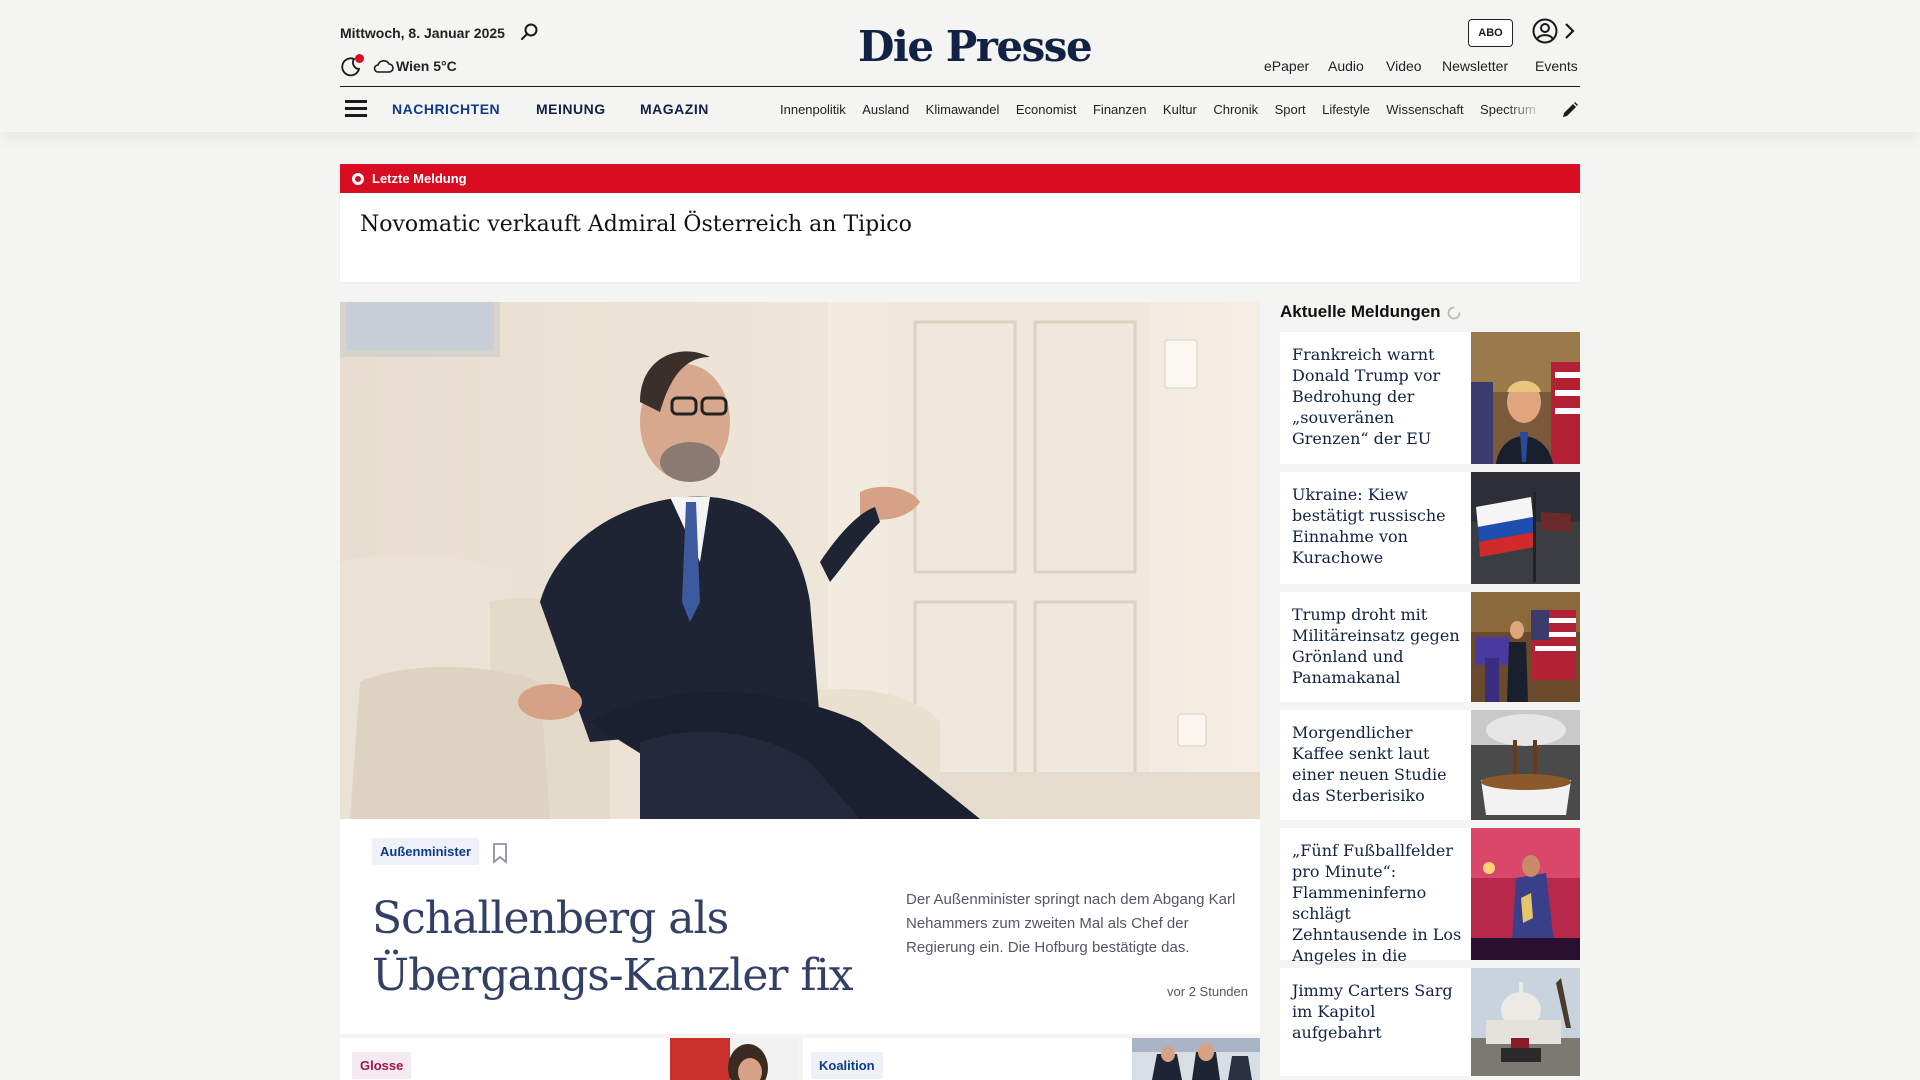  What do you see at coordinates (975, 46) in the screenshot?
I see `site-logo: Die Presse` at bounding box center [975, 46].